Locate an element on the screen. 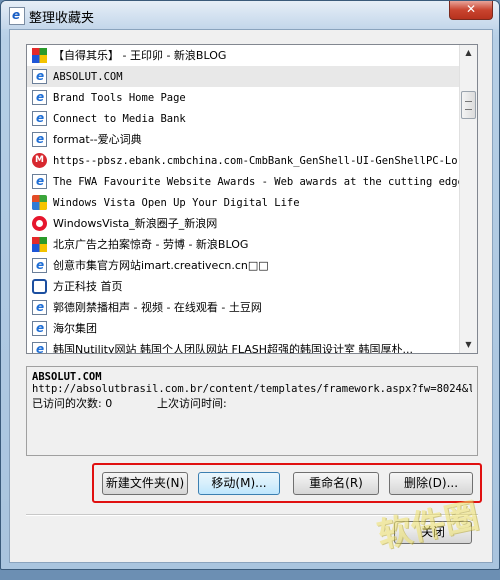  favorite-item-label: 海尔集团 is located at coordinates (75, 328).